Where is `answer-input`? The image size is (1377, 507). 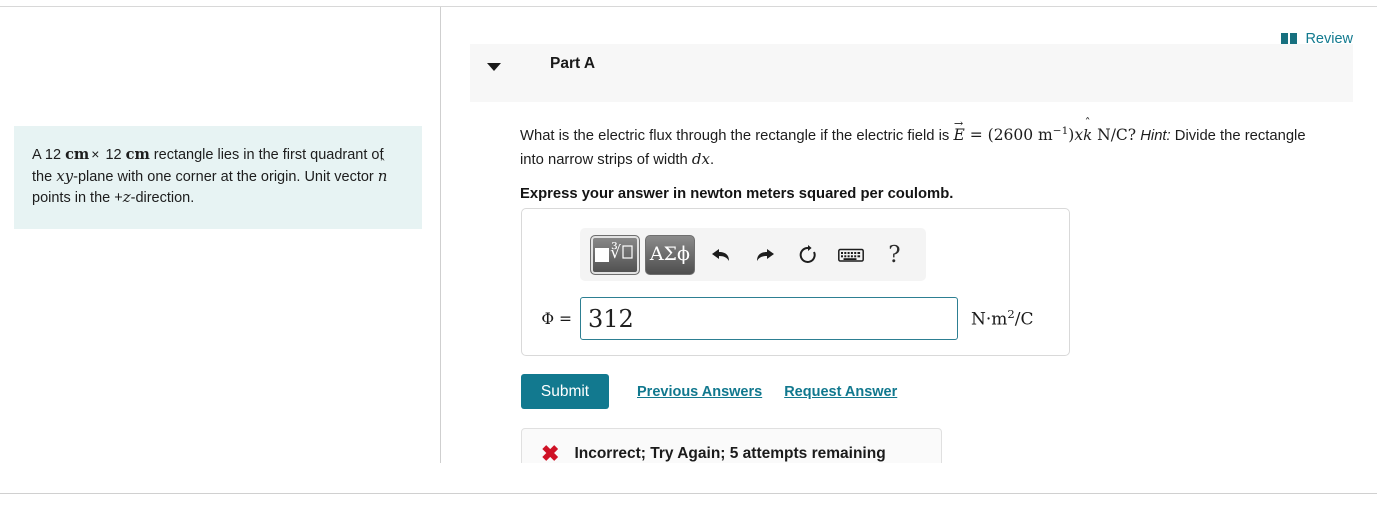
answer-input is located at coordinates (769, 318).